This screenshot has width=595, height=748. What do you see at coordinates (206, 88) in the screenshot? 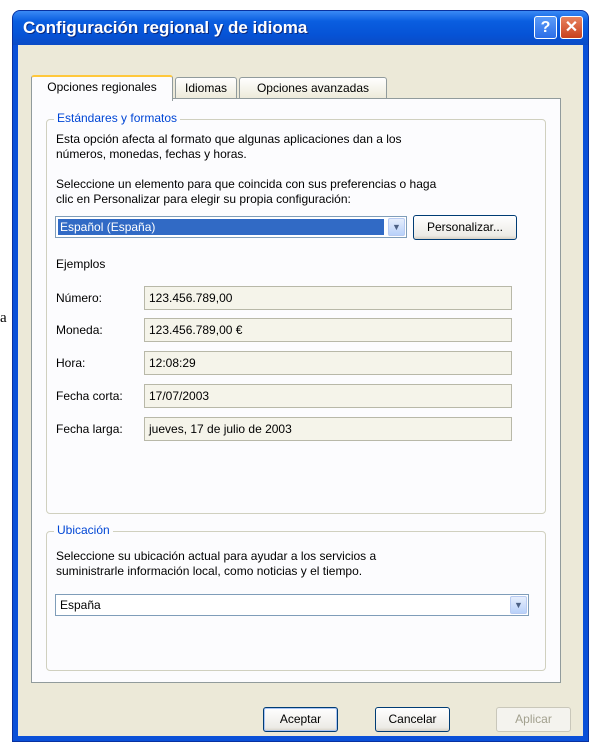
I see `tab-languages: Idiomas` at bounding box center [206, 88].